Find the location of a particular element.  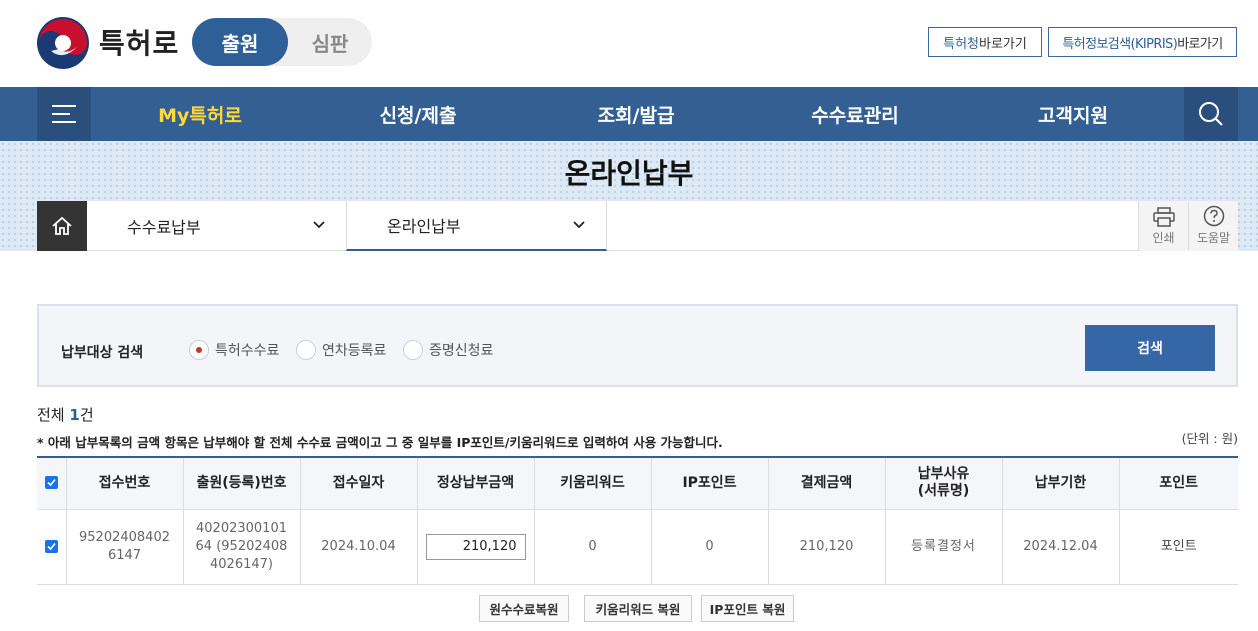

col-point: 포인트 is located at coordinates (1178, 483).